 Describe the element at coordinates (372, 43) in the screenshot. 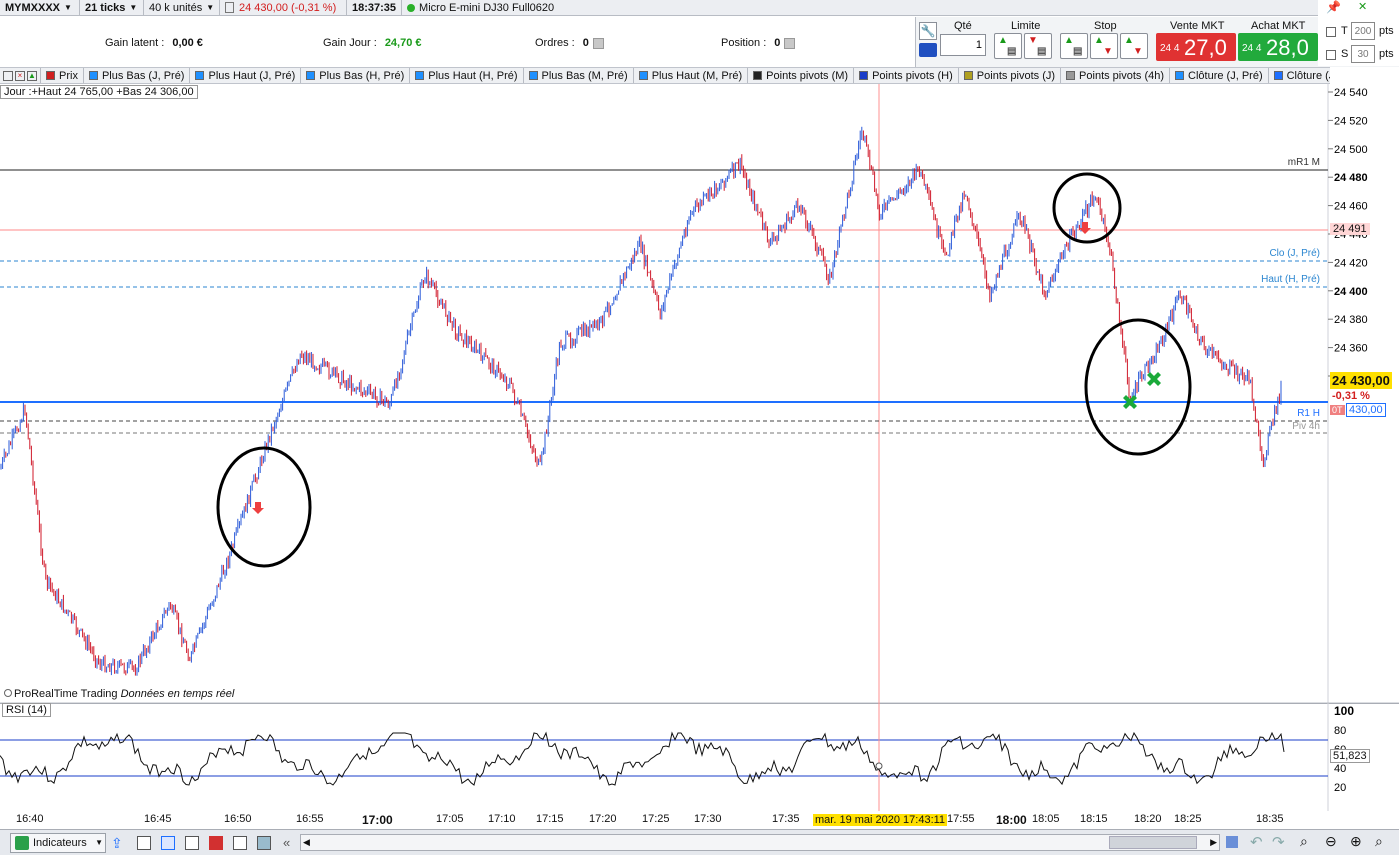

I see `gain-jour: Gain Jour : 24,70 €` at that location.